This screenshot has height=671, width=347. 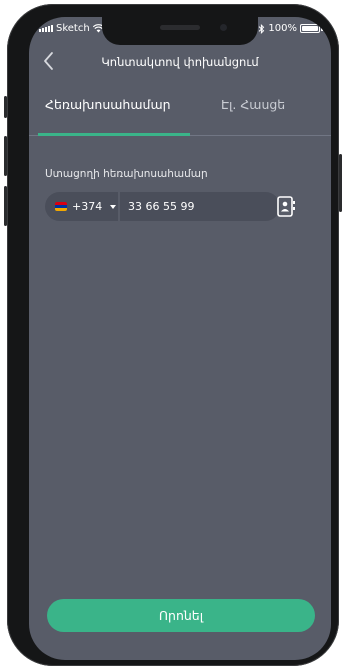 I want to click on recipient-phone-label: Ստացողի հեռախոսահամար, so click(x=126, y=174).